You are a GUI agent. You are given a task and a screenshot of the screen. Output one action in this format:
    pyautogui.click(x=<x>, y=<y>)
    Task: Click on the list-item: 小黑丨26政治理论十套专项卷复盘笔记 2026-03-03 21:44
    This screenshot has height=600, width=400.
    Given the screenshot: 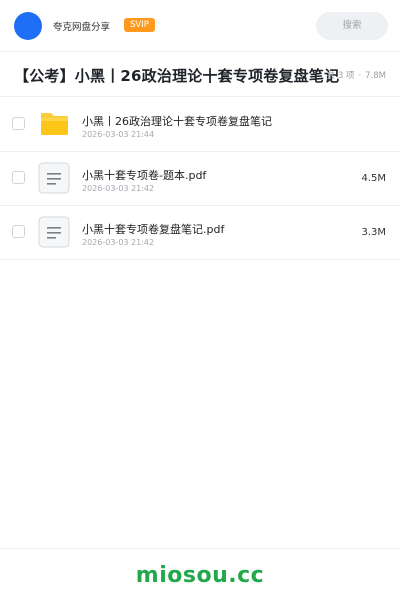 What is the action you would take?
    pyautogui.click(x=200, y=125)
    